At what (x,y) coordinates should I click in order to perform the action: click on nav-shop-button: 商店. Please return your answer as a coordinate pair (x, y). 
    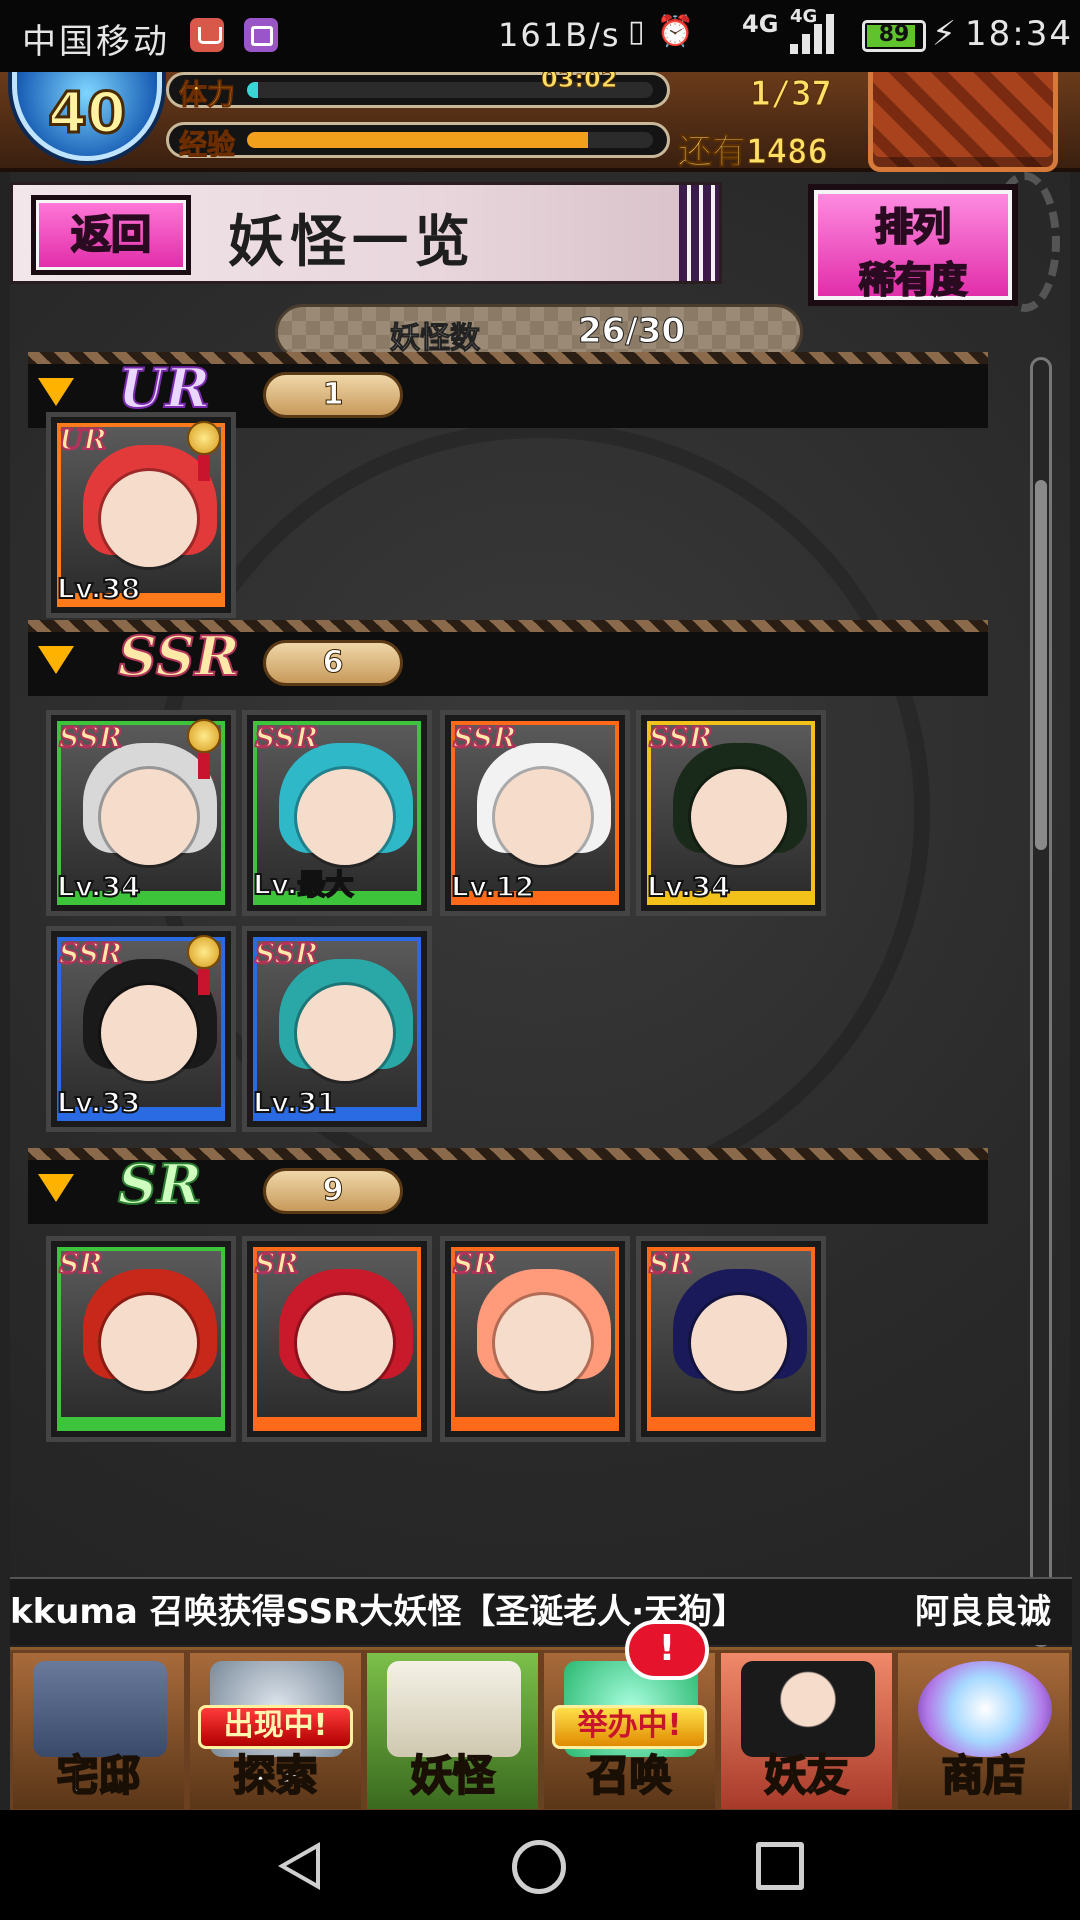
    Looking at the image, I should click on (983, 1730).